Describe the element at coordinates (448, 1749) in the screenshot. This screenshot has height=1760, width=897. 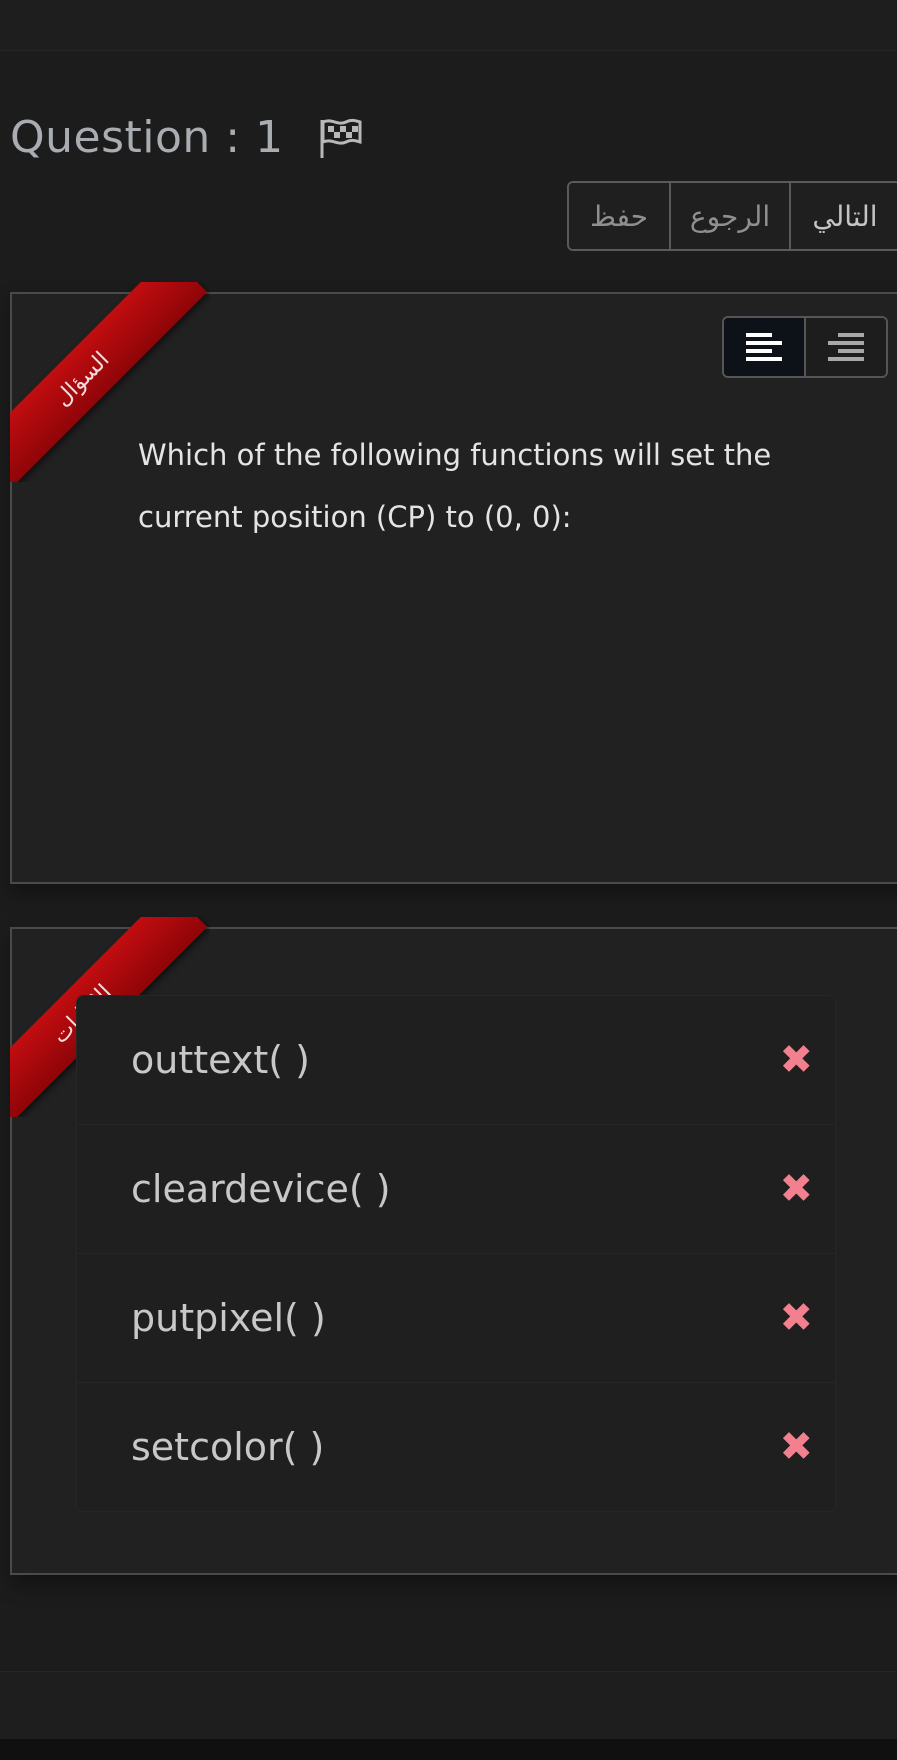
I see `bottom-bar` at that location.